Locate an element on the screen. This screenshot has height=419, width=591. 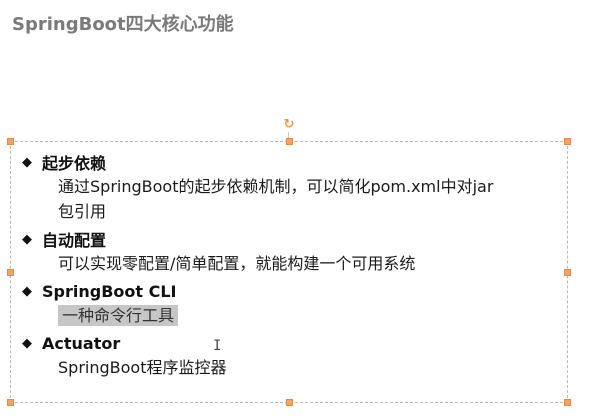
bullet-section-autoconfig: ◆ 自动配置 可以实现零配置/简单配置，就能构建一个可用系统 is located at coordinates (292, 252).